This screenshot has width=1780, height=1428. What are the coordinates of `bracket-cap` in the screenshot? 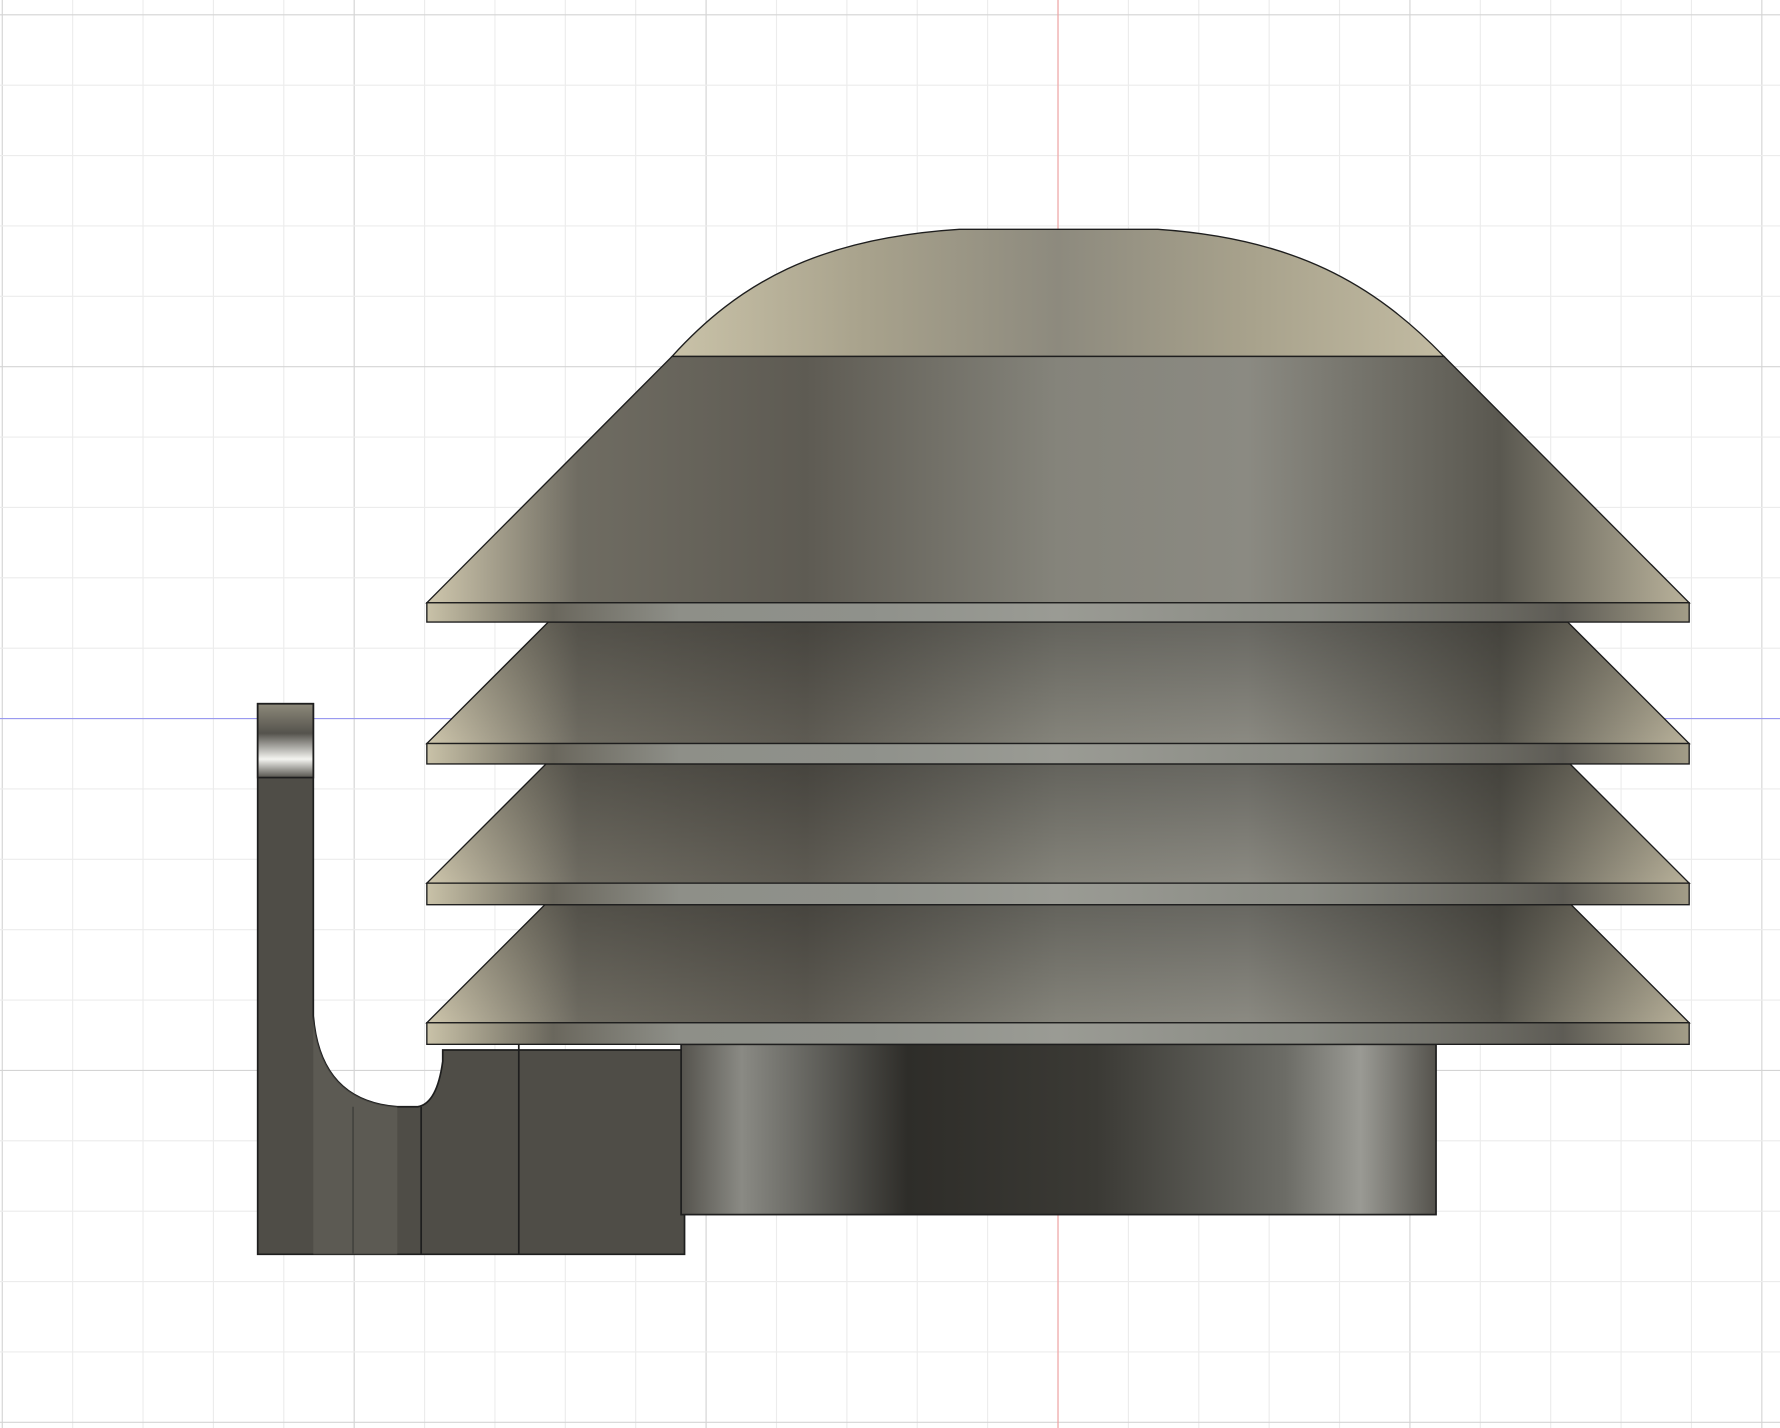 It's located at (285, 740).